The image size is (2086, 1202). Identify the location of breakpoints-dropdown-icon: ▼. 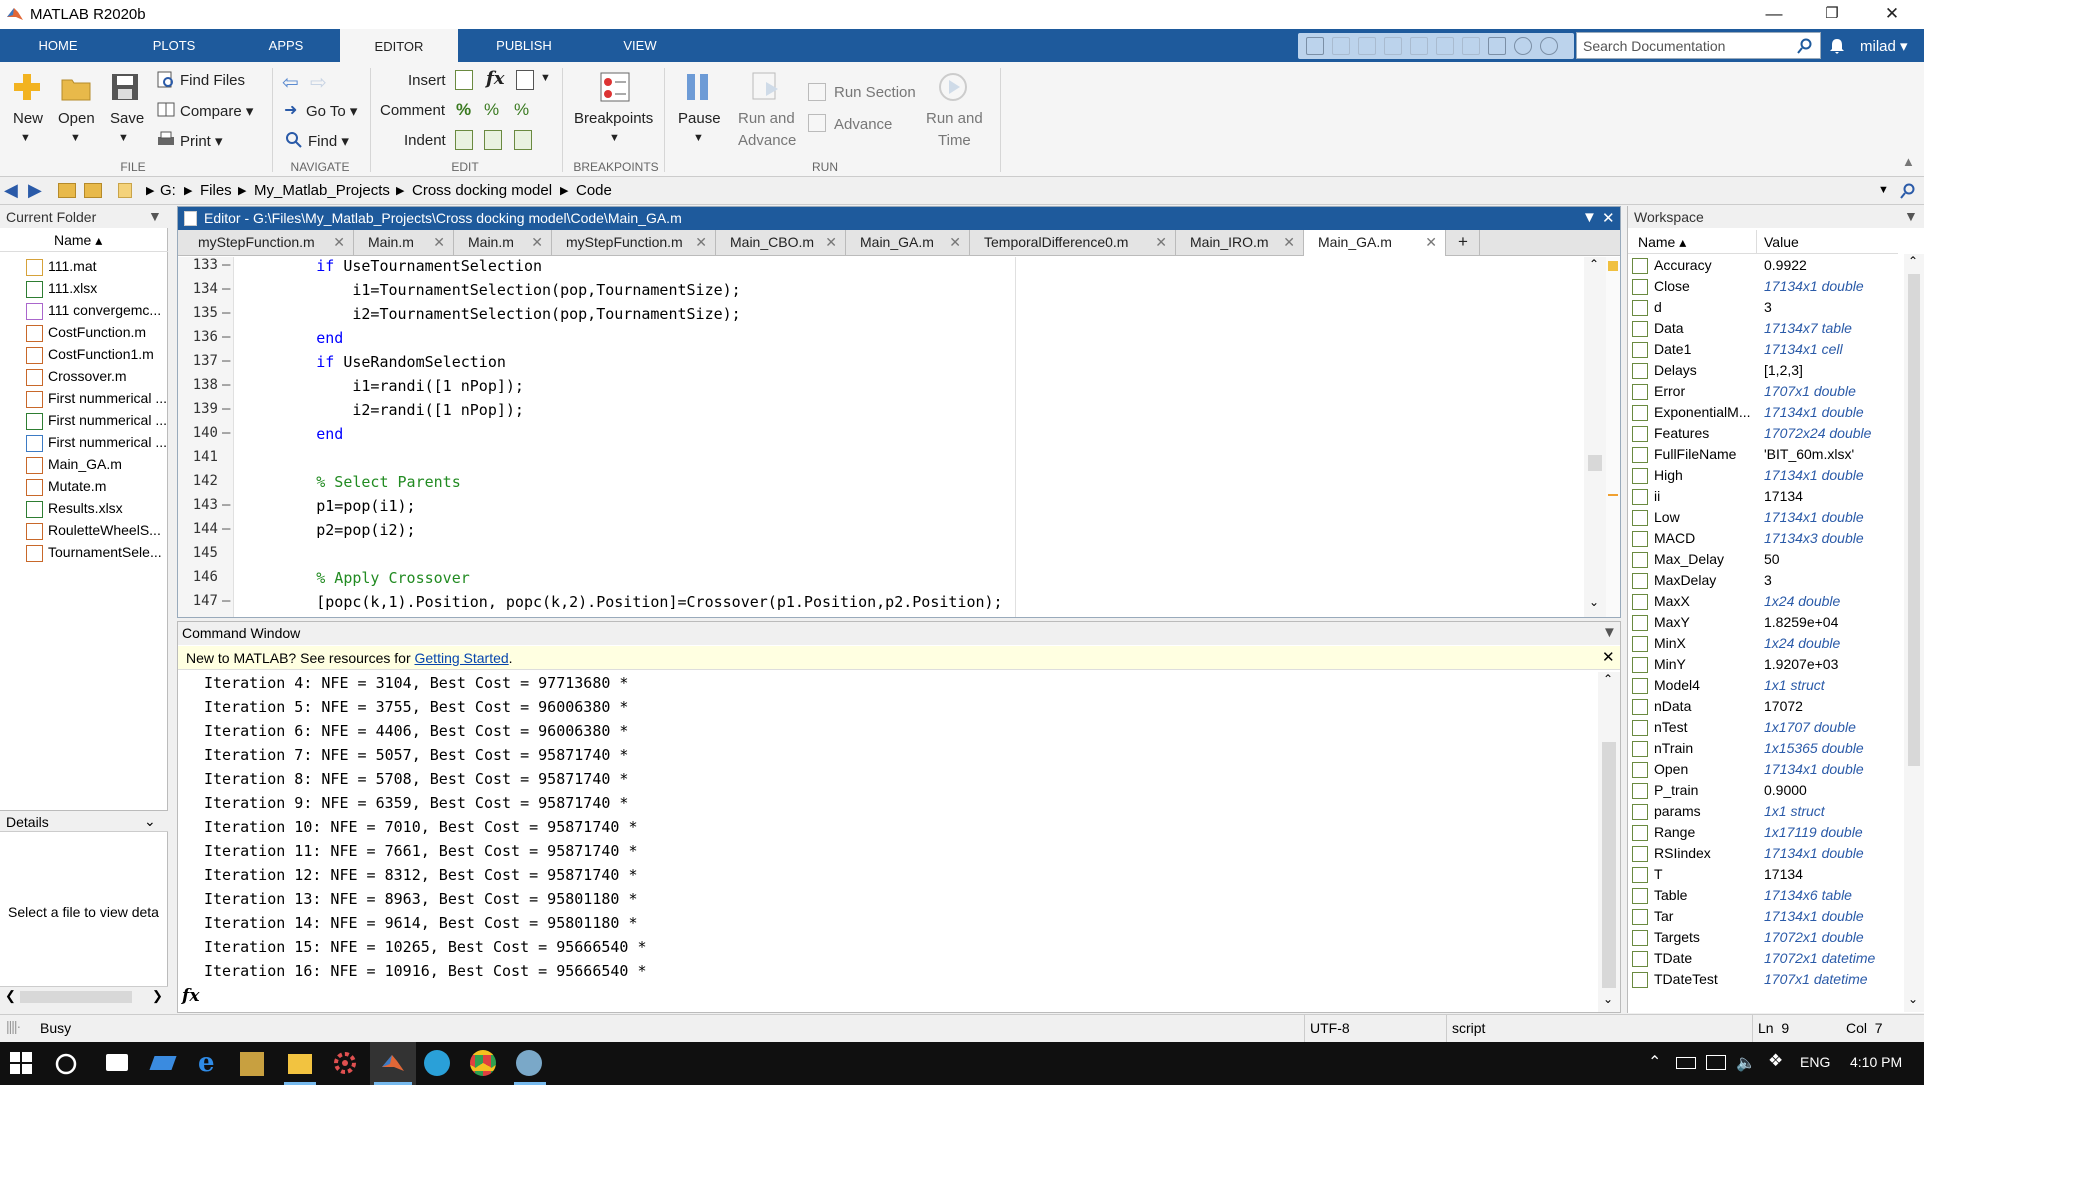
(614, 138).